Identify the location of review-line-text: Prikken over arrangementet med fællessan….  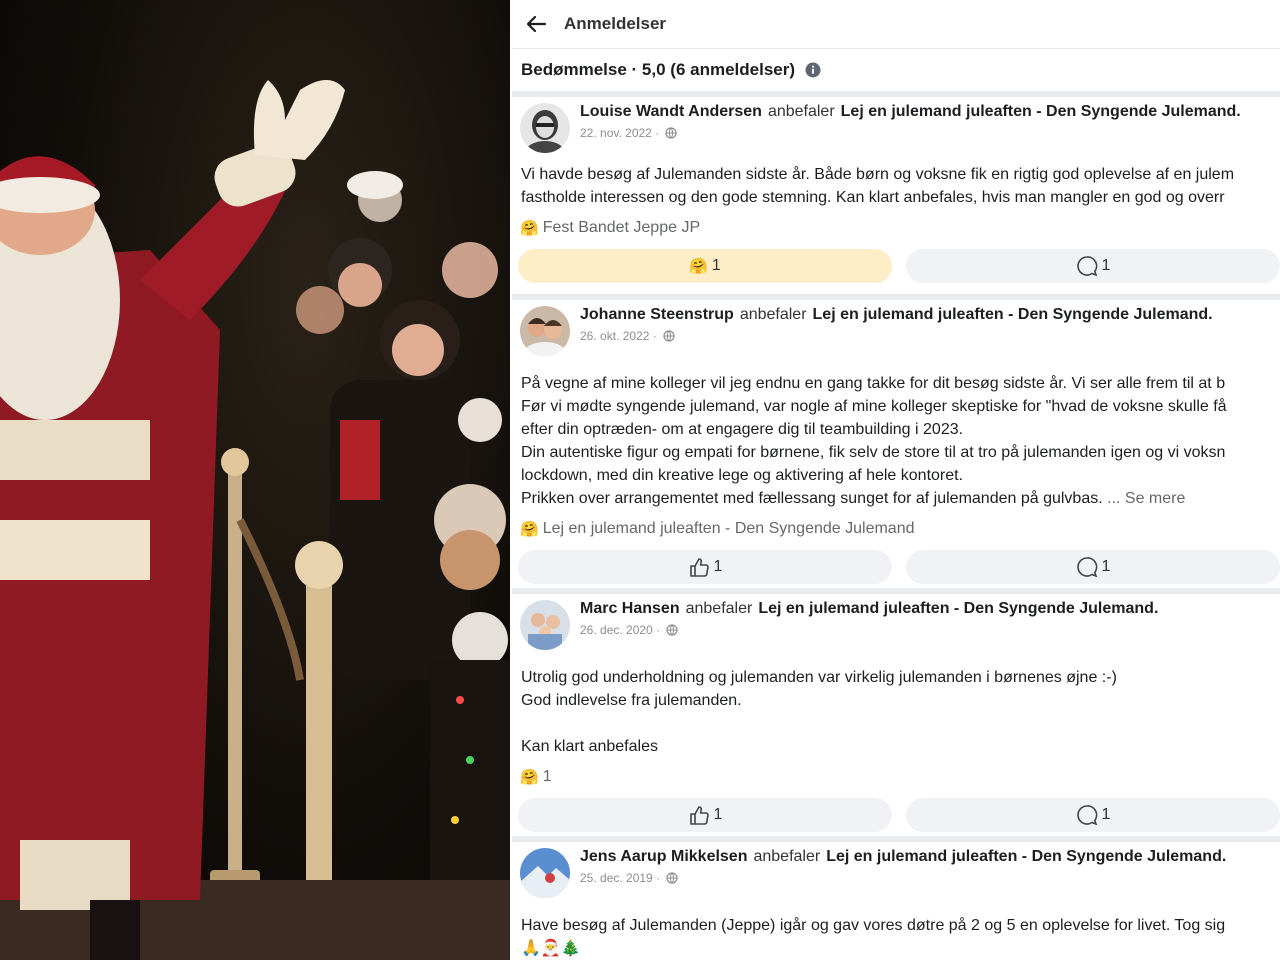
(812, 498).